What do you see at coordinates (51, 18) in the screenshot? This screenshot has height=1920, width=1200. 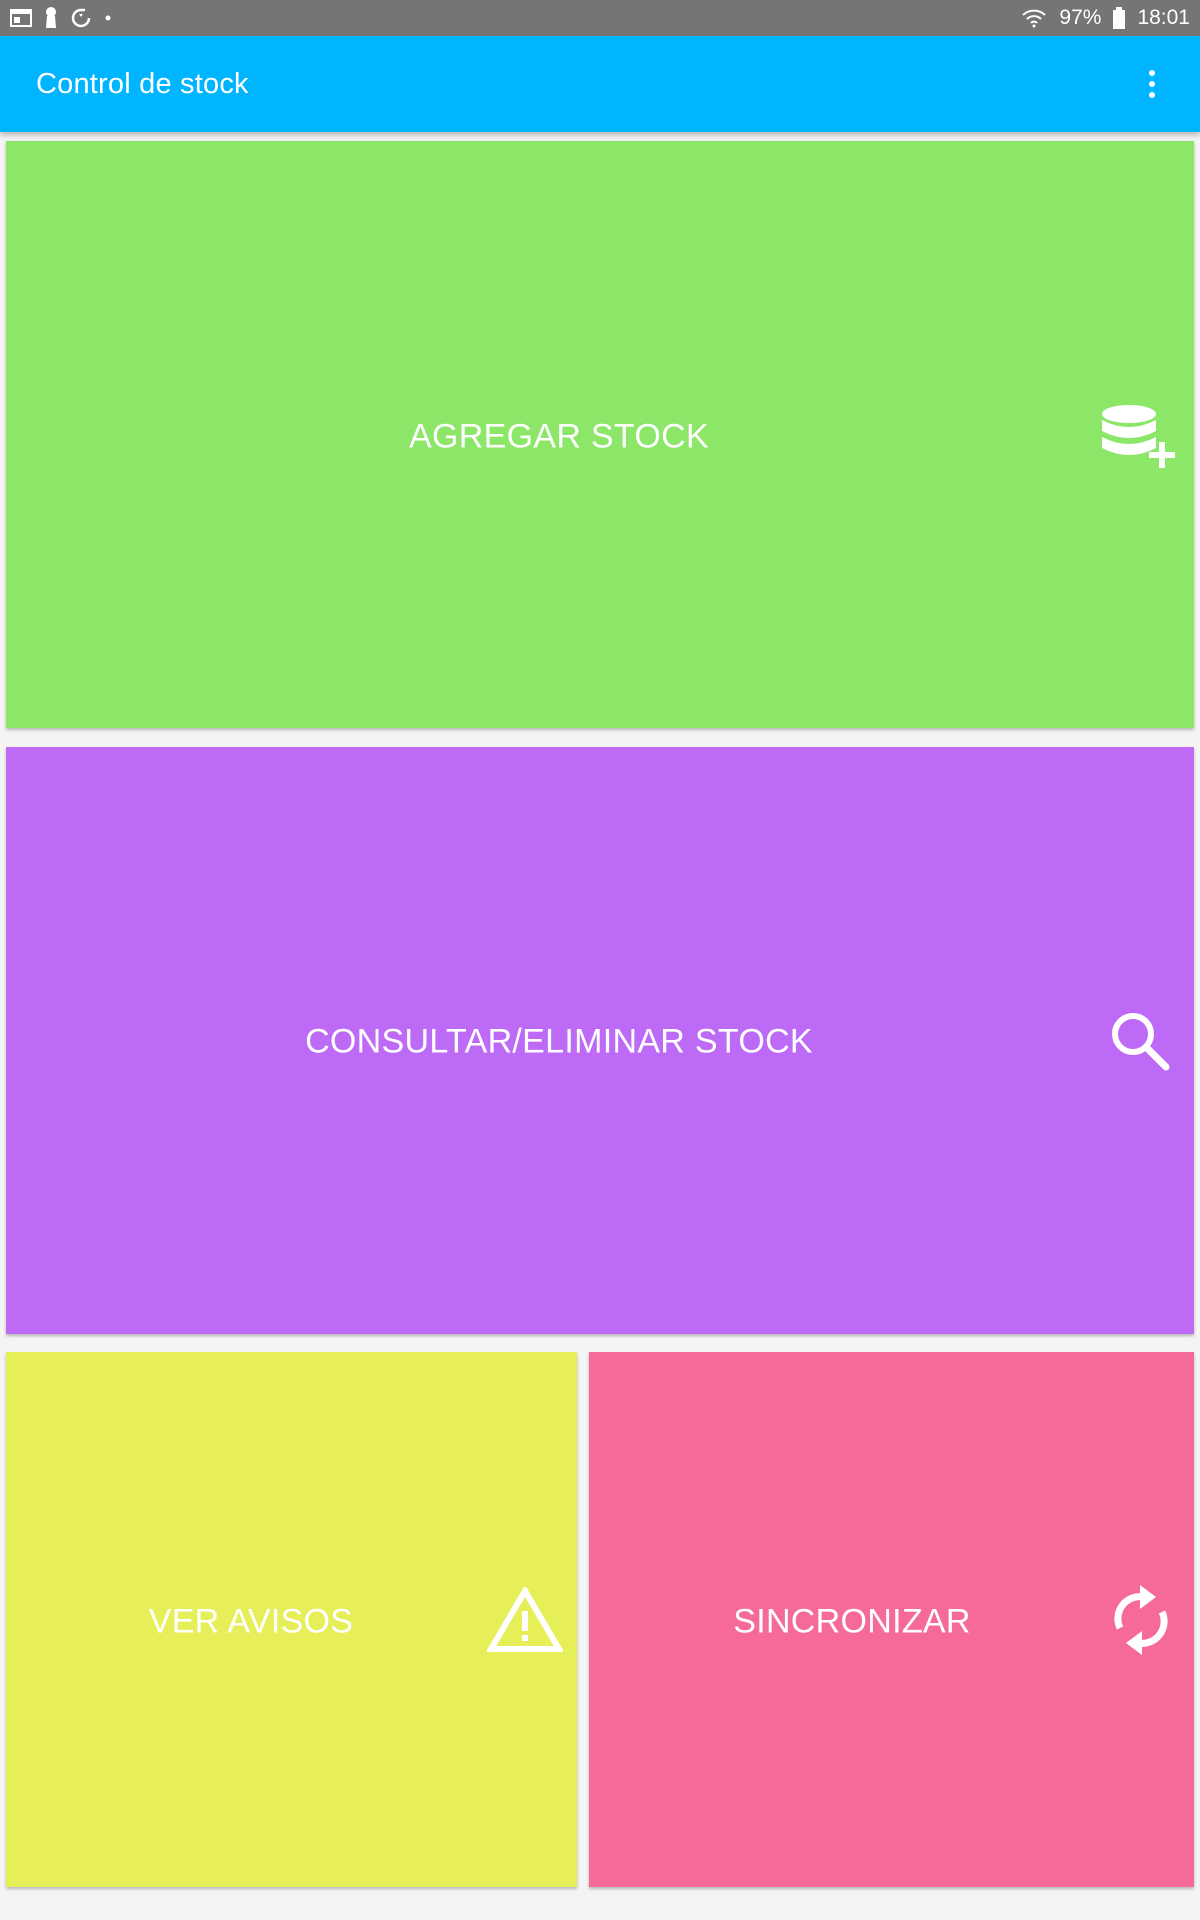 I see `notification-icon` at bounding box center [51, 18].